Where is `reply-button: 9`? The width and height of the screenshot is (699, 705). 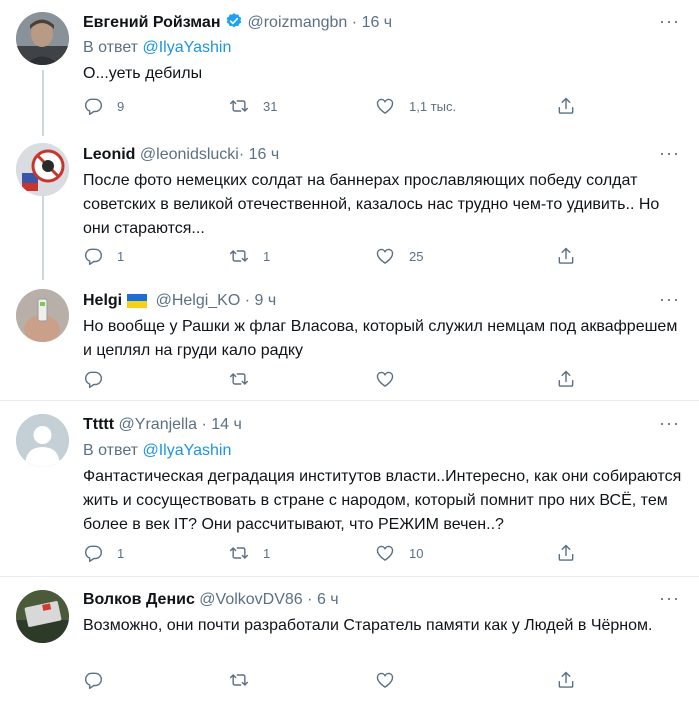
reply-button: 9 is located at coordinates (103, 106).